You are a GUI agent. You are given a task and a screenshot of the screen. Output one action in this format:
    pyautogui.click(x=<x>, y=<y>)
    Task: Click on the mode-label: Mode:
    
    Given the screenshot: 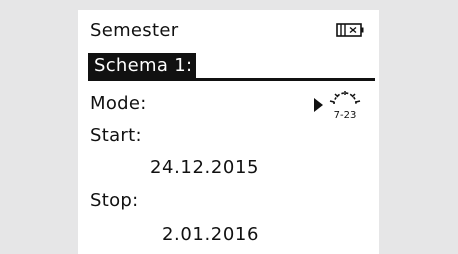 What is the action you would take?
    pyautogui.click(x=118, y=103)
    